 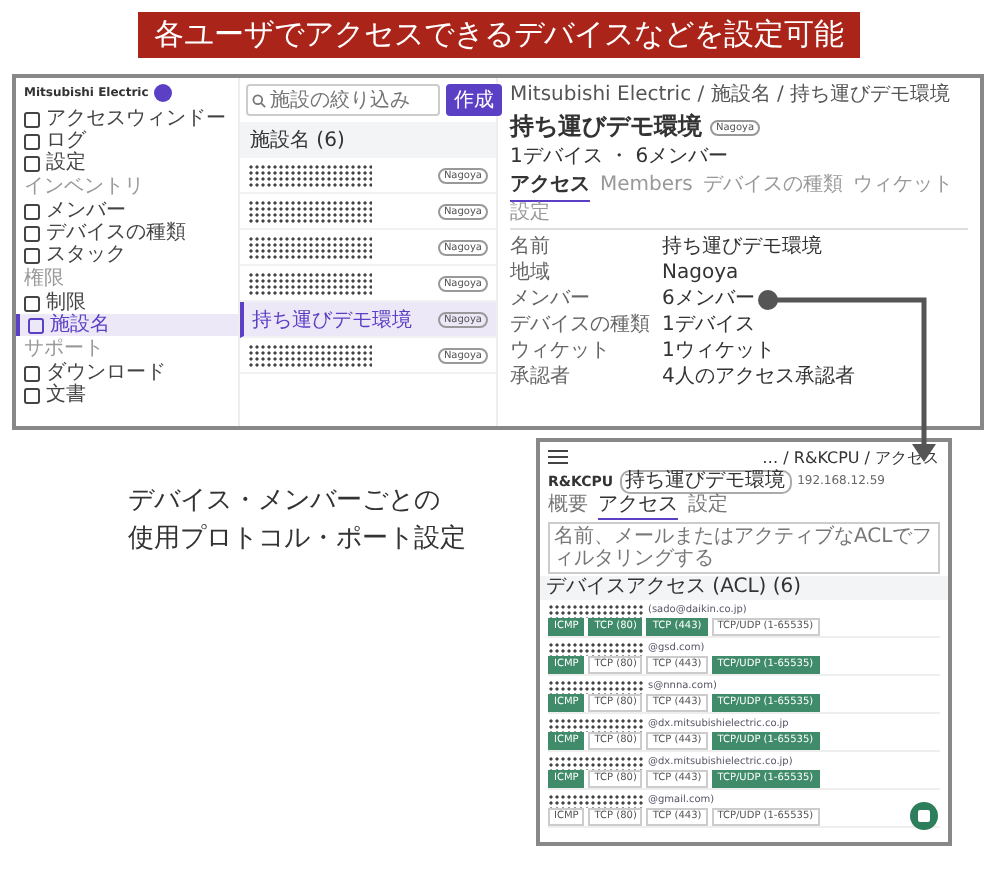 I want to click on sidebar-item: メンバー, so click(x=127, y=211).